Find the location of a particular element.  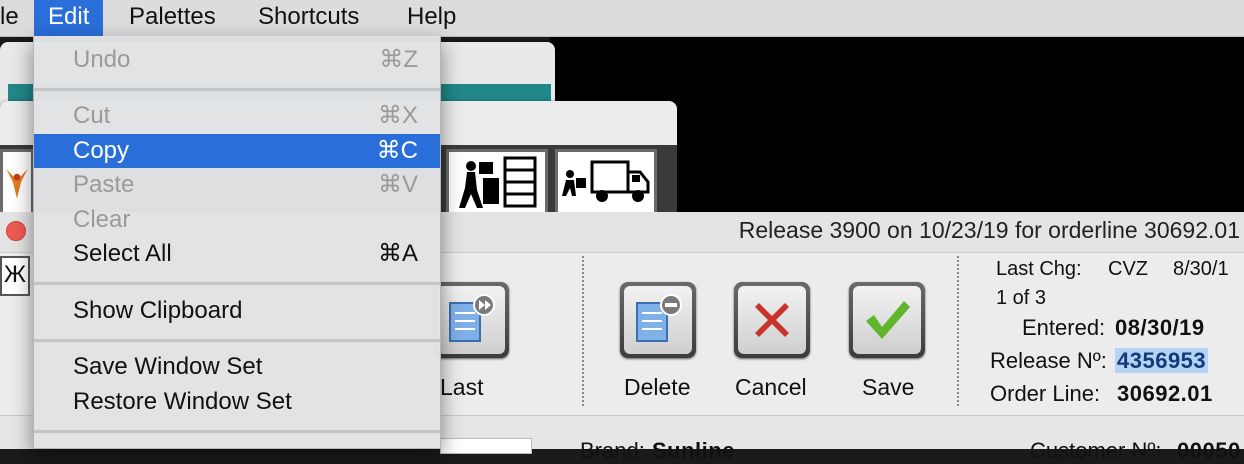

cancel-button is located at coordinates (772, 320).